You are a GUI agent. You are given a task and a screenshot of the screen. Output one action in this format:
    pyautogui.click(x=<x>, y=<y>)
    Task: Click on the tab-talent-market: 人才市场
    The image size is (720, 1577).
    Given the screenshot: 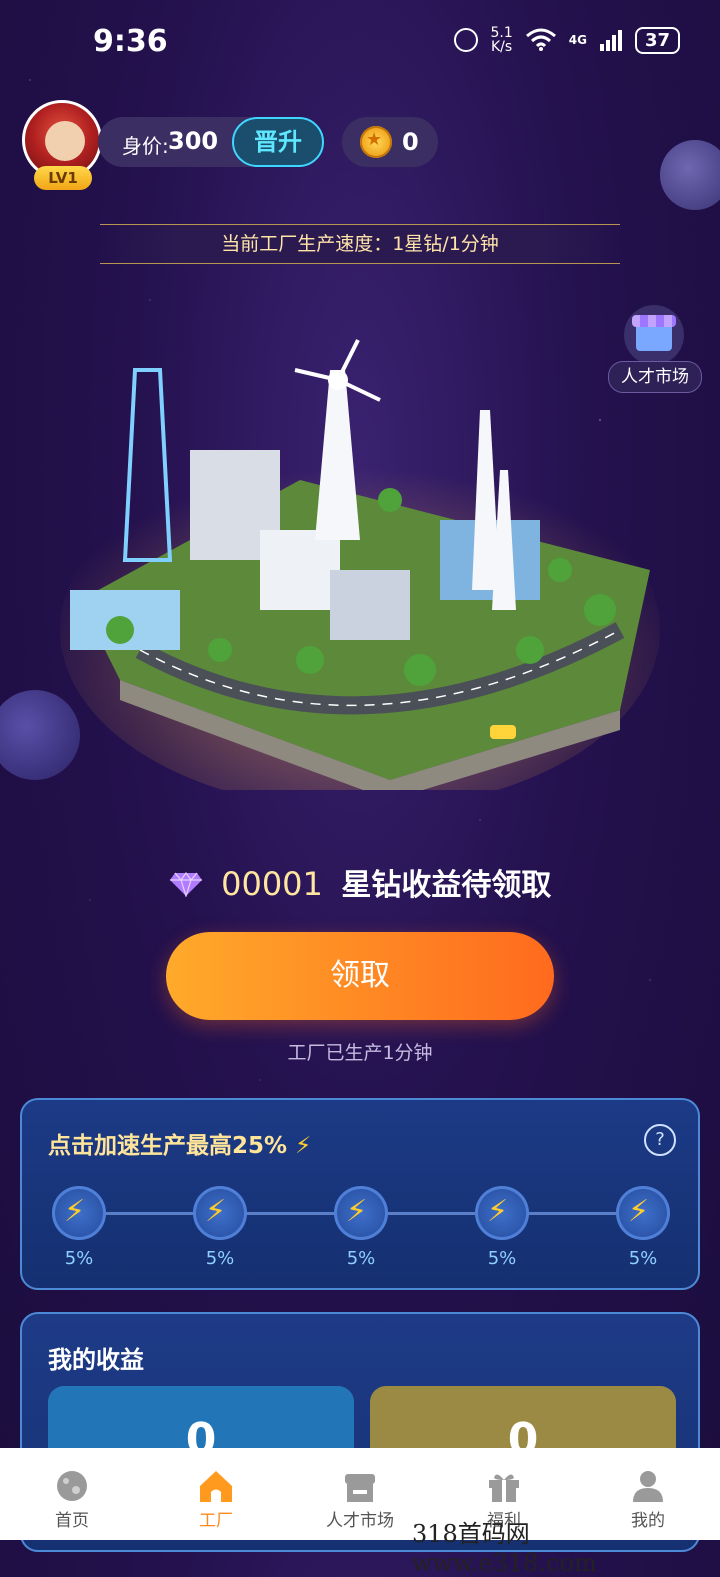 What is the action you would take?
    pyautogui.click(x=360, y=1494)
    